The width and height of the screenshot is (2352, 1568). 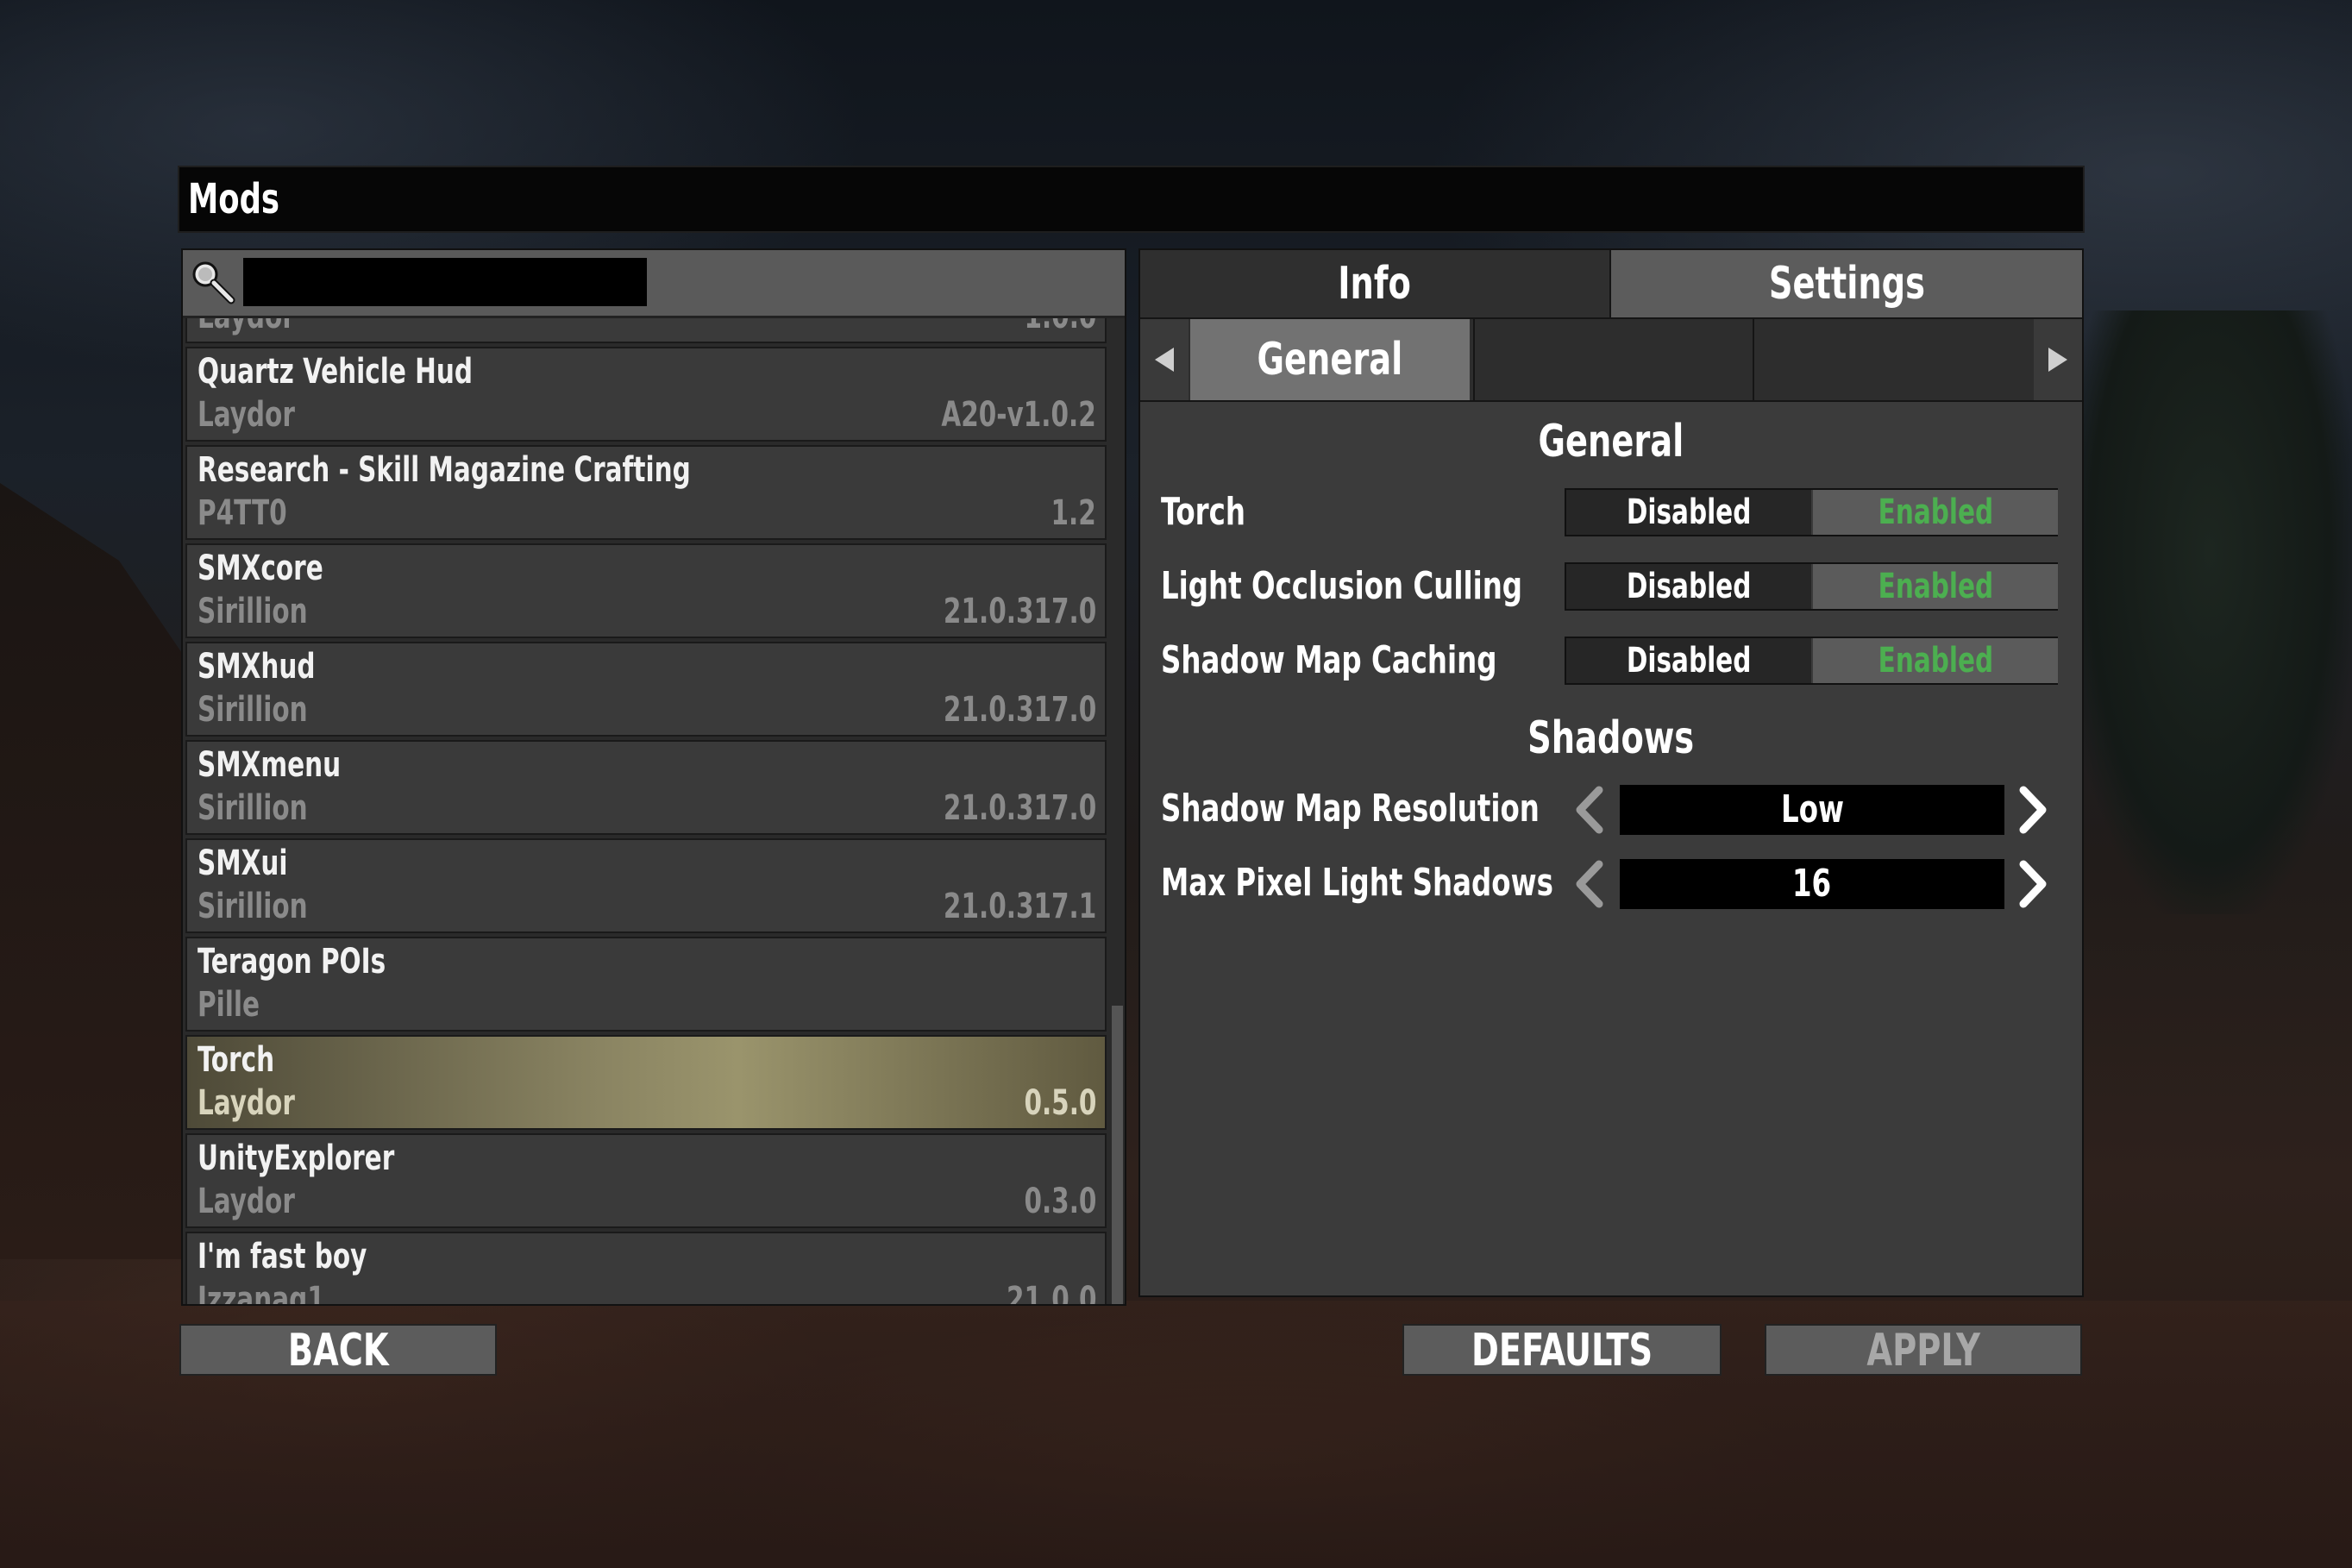 I want to click on mod-list-item: Laydor 1.0.0, so click(x=646, y=329).